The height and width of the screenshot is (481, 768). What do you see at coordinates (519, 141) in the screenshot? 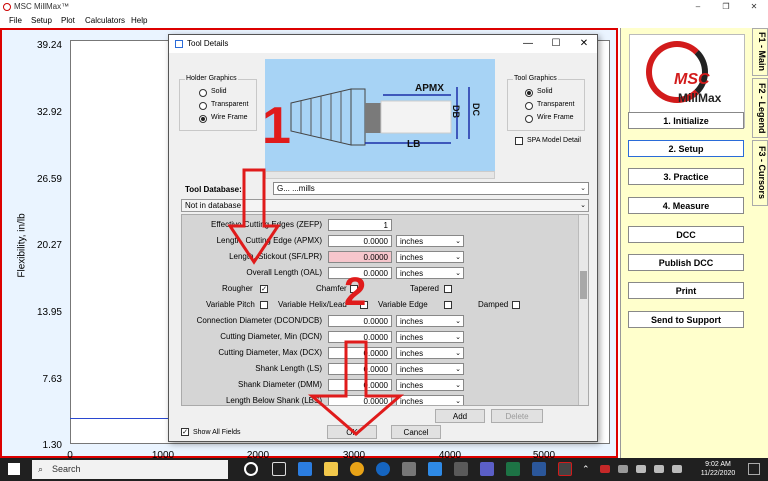
I see `spa-model-detail-checkbox` at bounding box center [519, 141].